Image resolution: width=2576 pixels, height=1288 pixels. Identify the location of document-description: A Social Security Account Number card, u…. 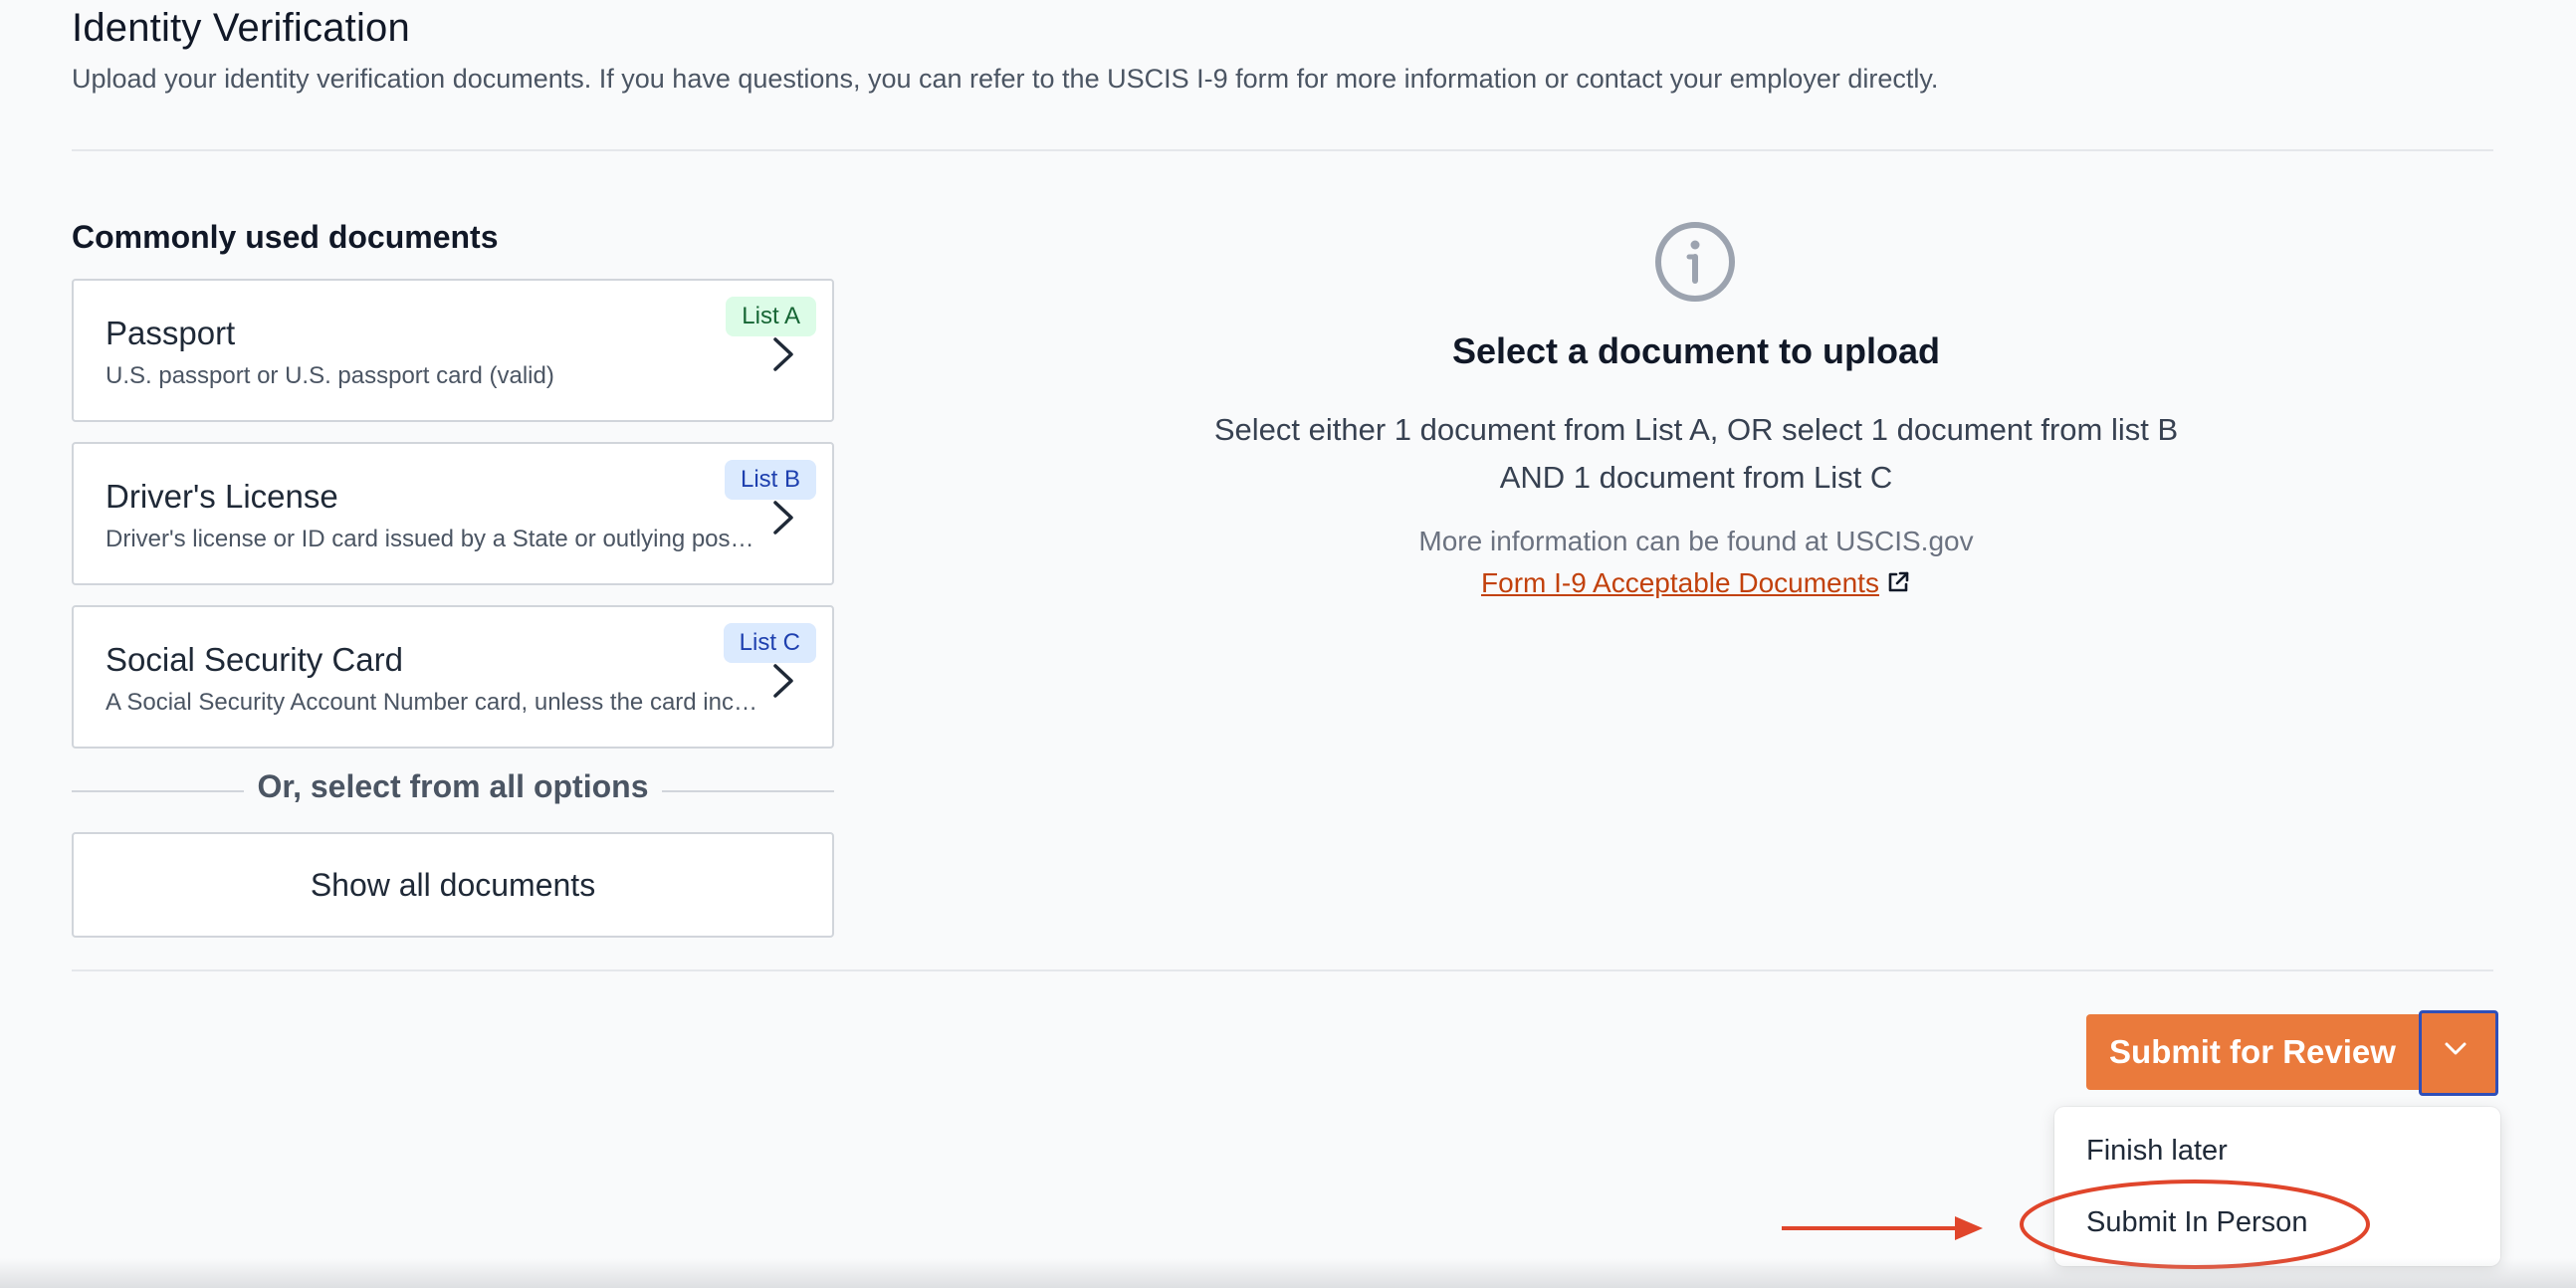
(434, 702).